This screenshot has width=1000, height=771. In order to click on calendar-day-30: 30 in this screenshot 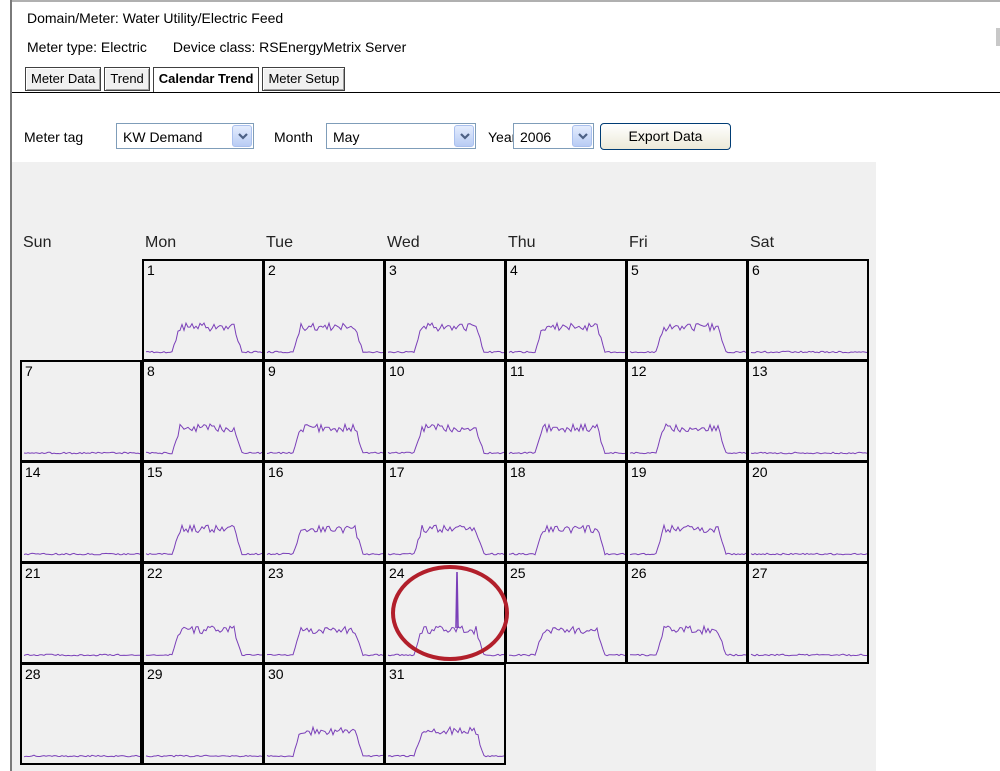, I will do `click(324, 714)`.